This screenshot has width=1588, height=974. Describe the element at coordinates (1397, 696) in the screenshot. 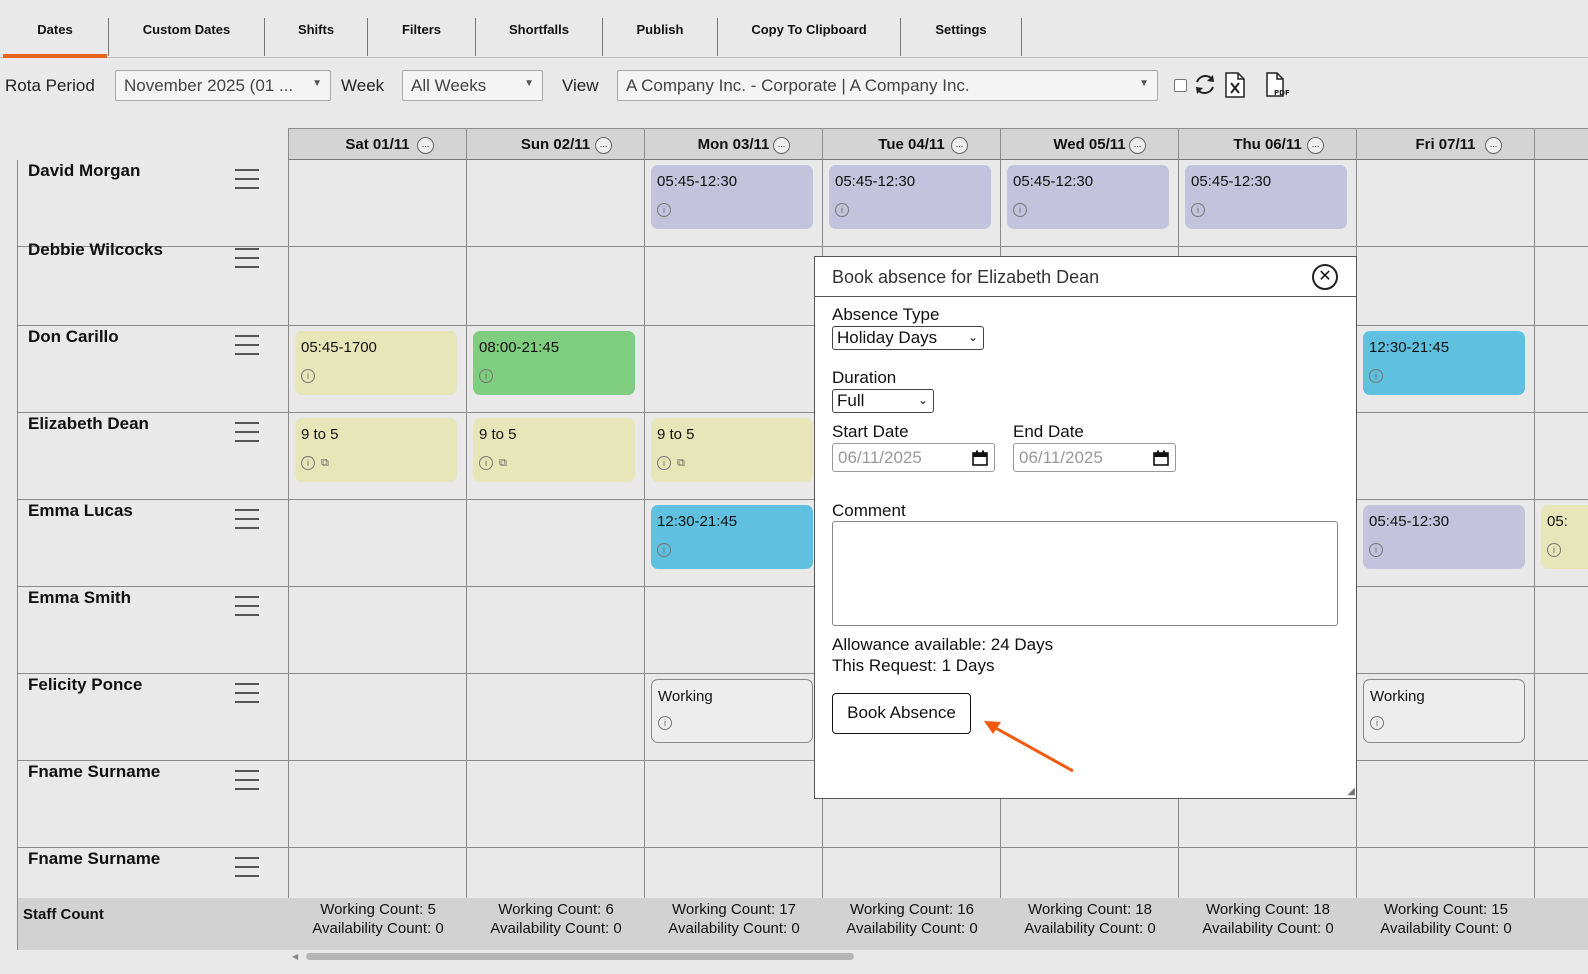

I see `shift-time: Working` at that location.